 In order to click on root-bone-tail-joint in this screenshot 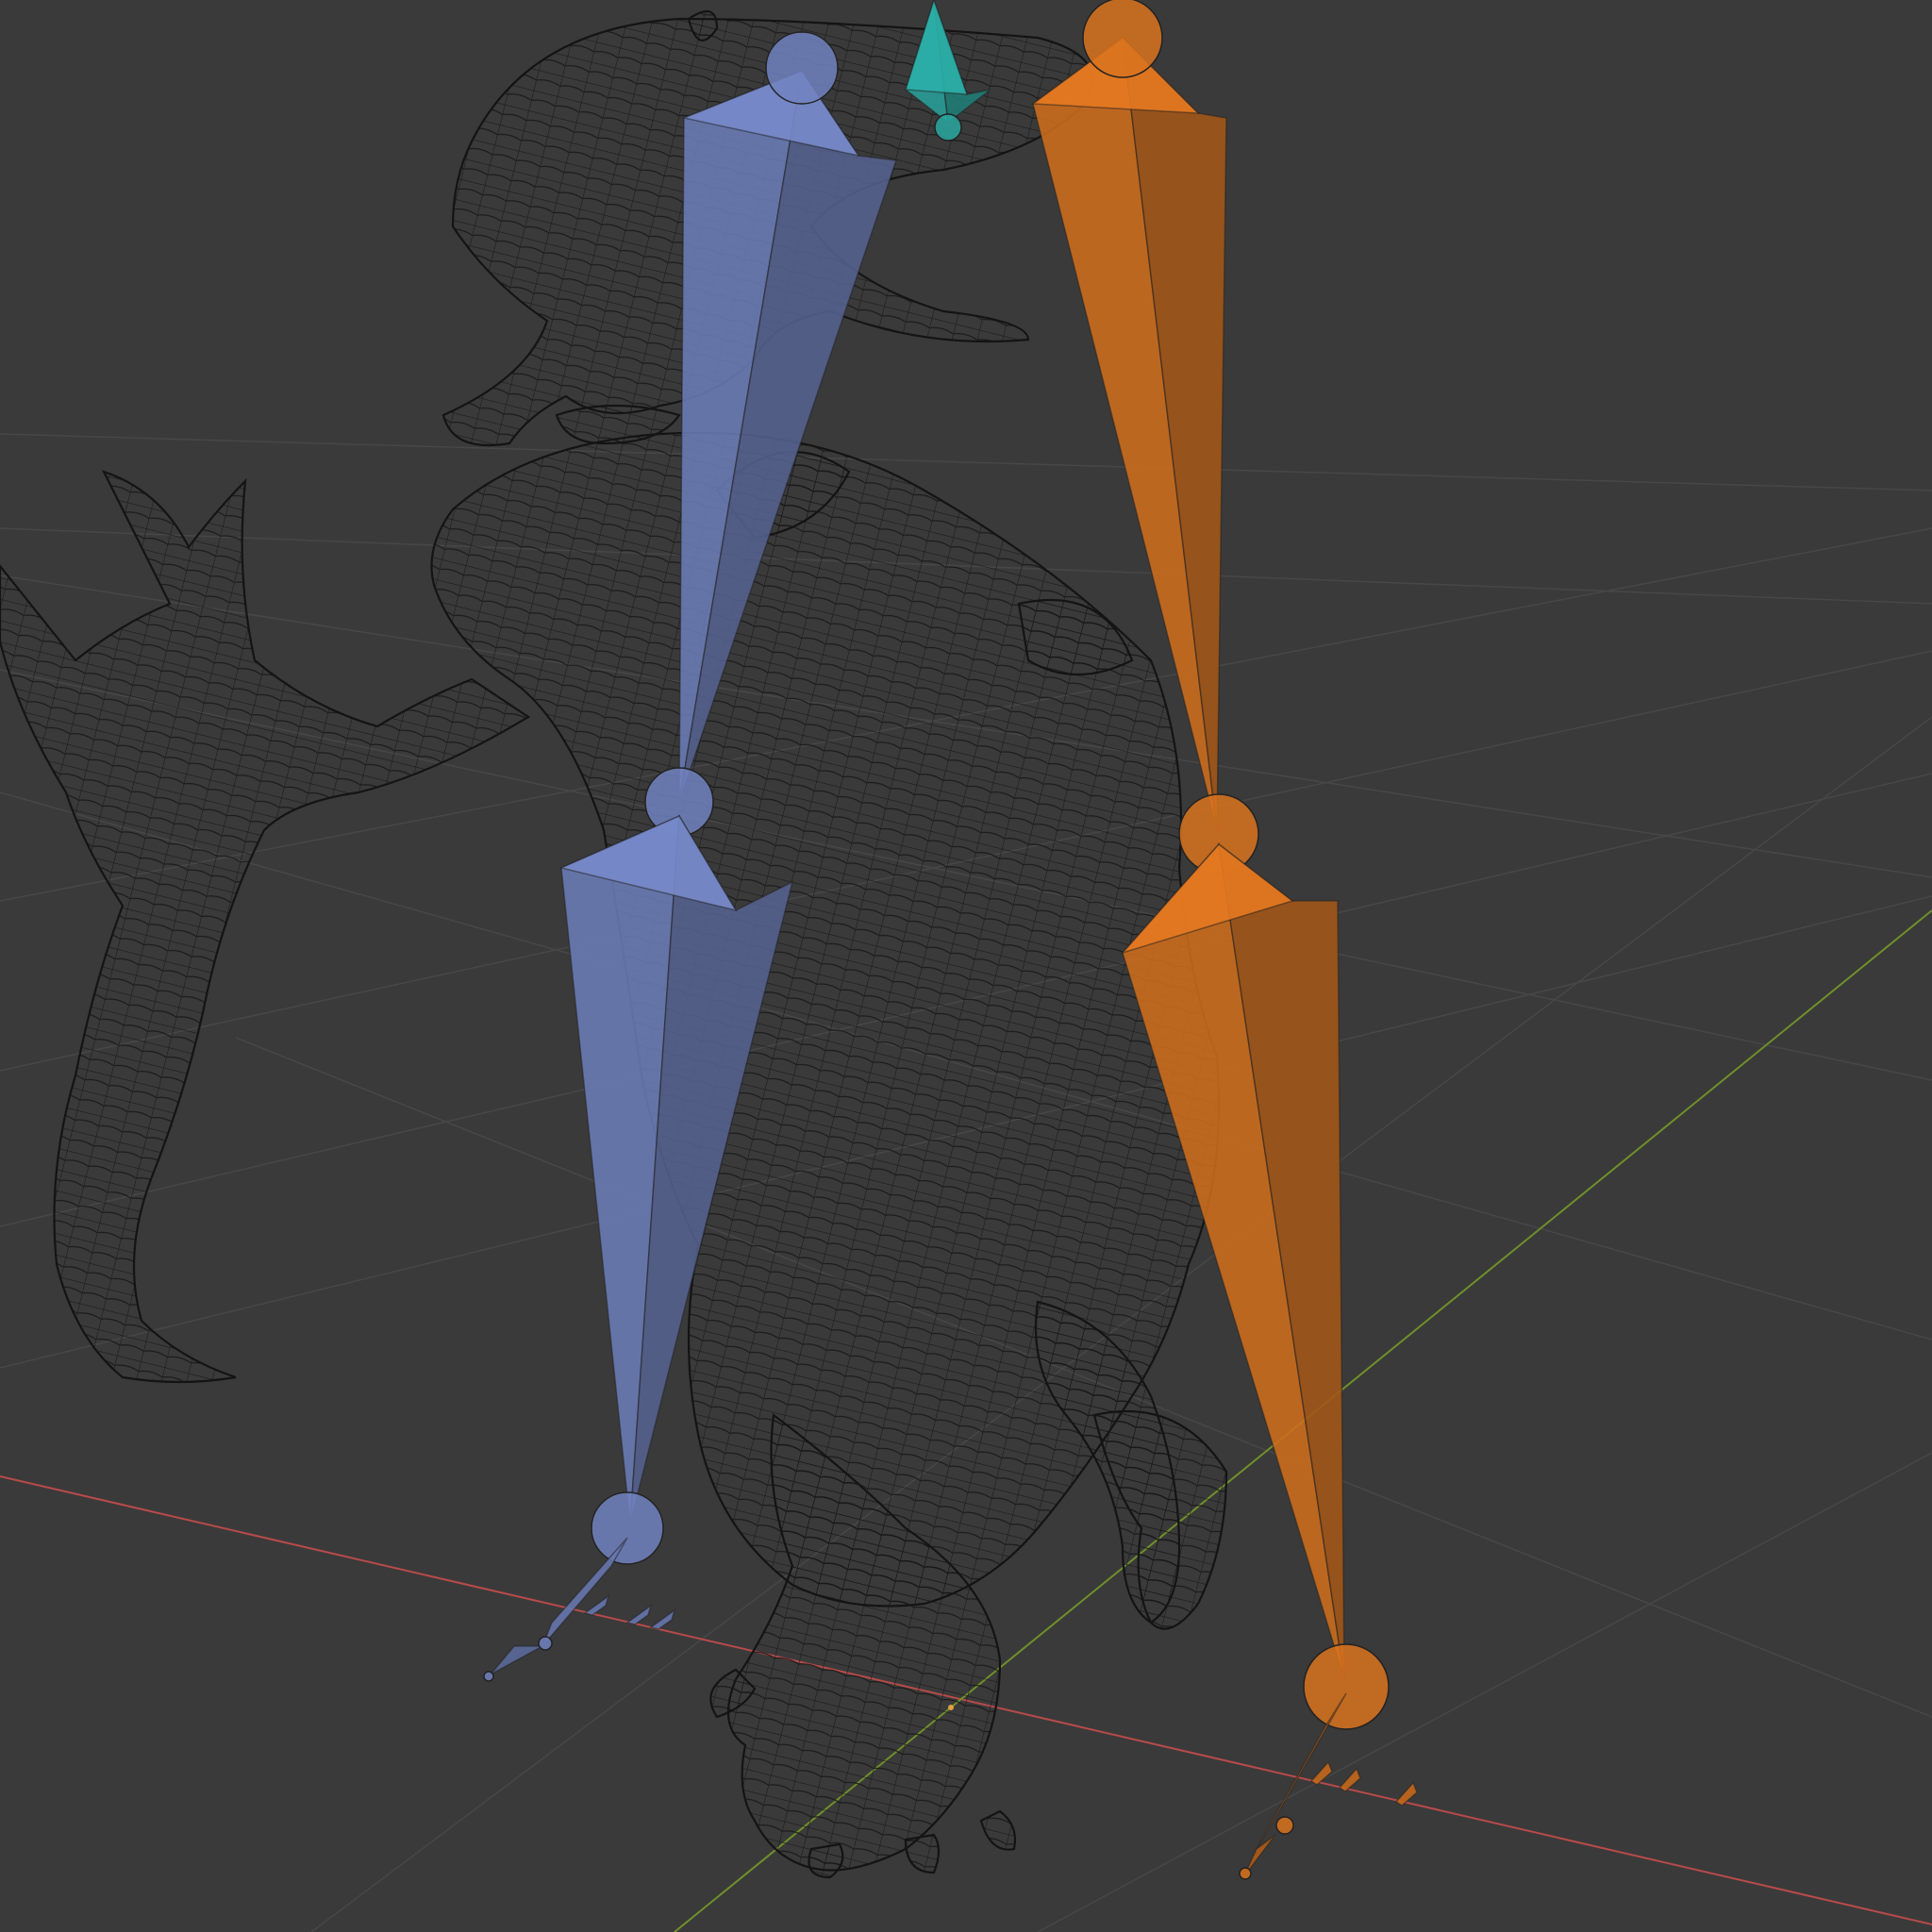, I will do `click(948, 127)`.